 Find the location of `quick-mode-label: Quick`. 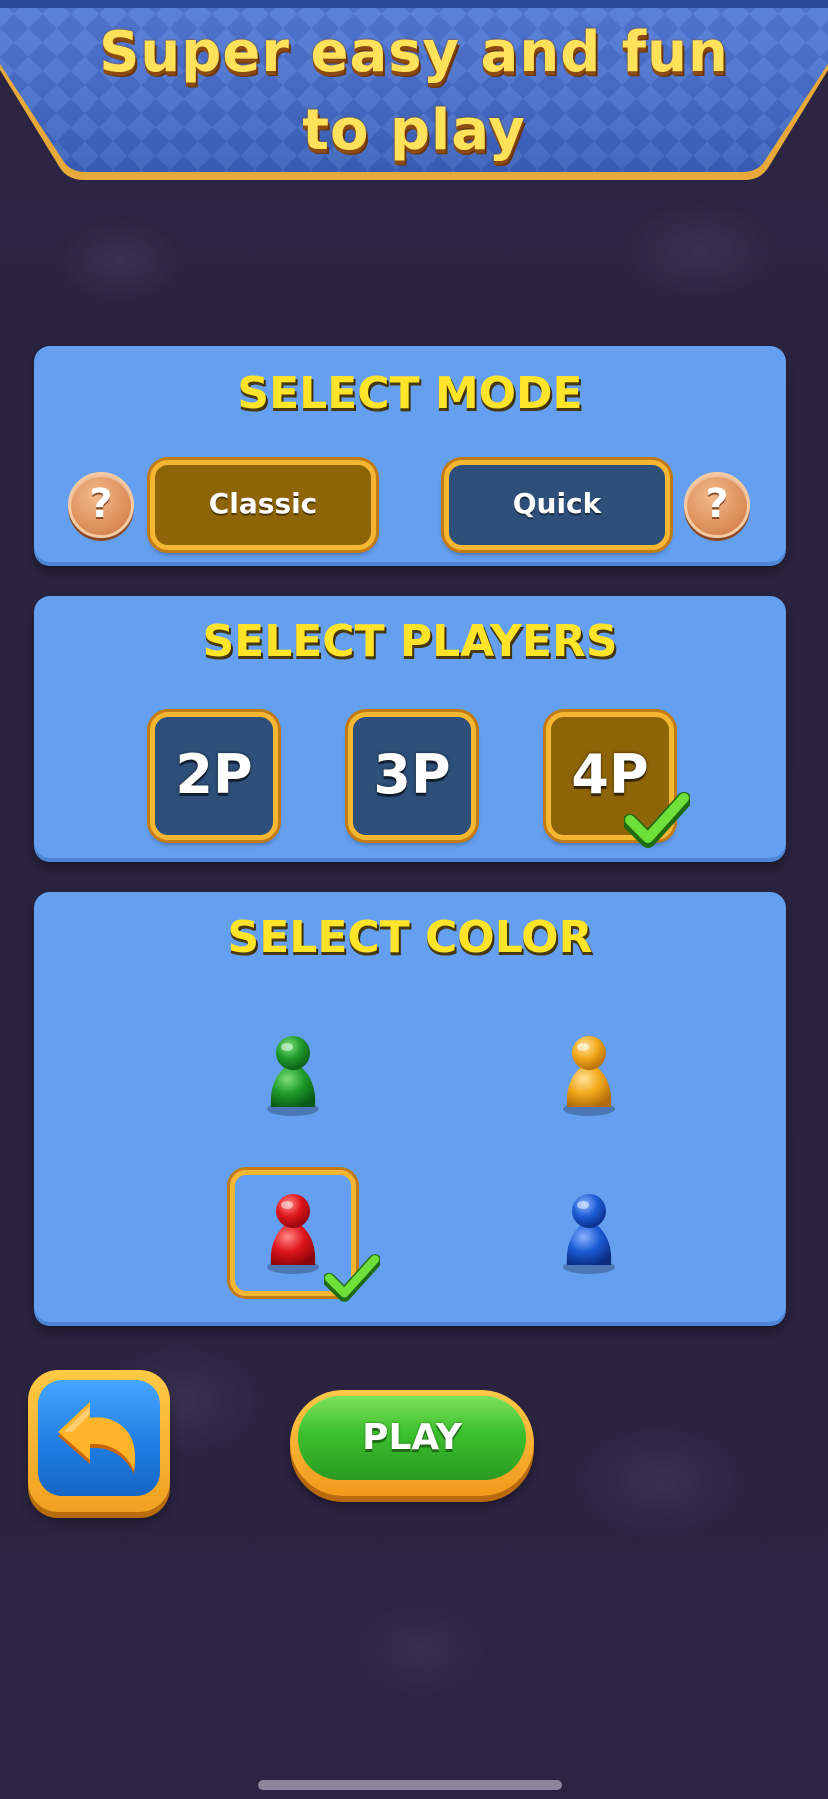

quick-mode-label: Quick is located at coordinates (557, 503).